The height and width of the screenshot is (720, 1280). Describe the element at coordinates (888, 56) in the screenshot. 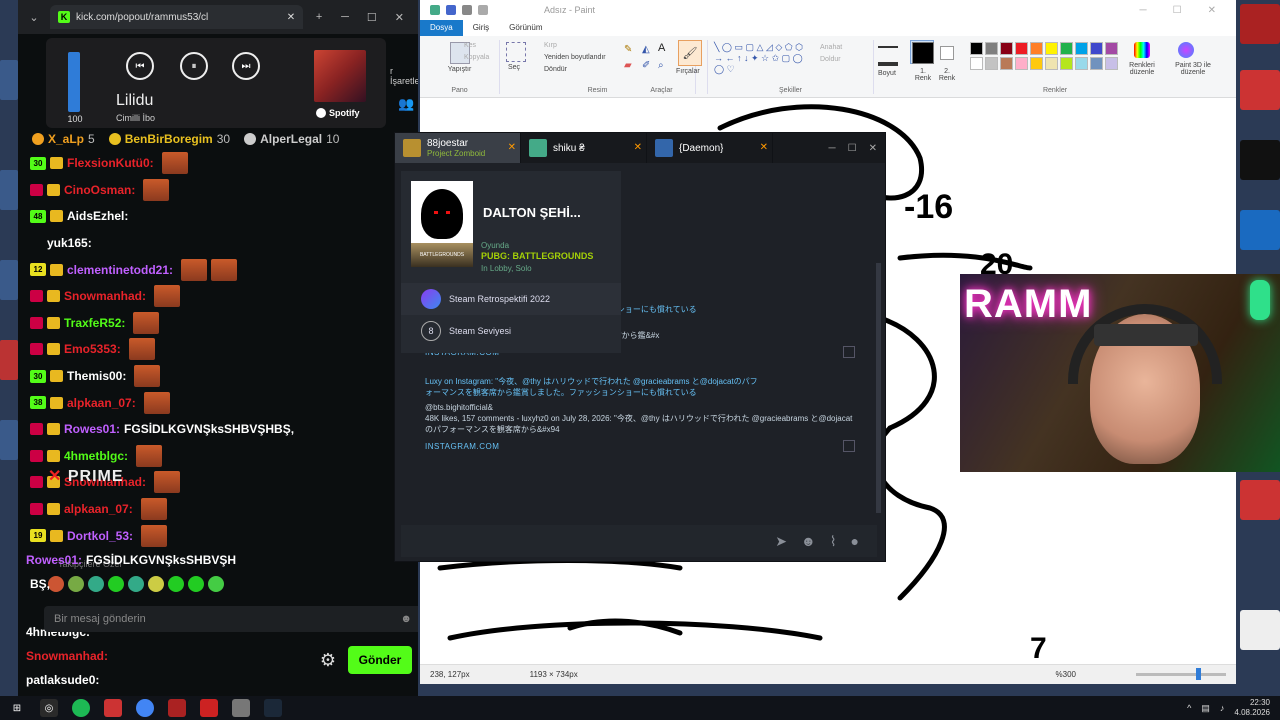

I see `size-icon` at that location.